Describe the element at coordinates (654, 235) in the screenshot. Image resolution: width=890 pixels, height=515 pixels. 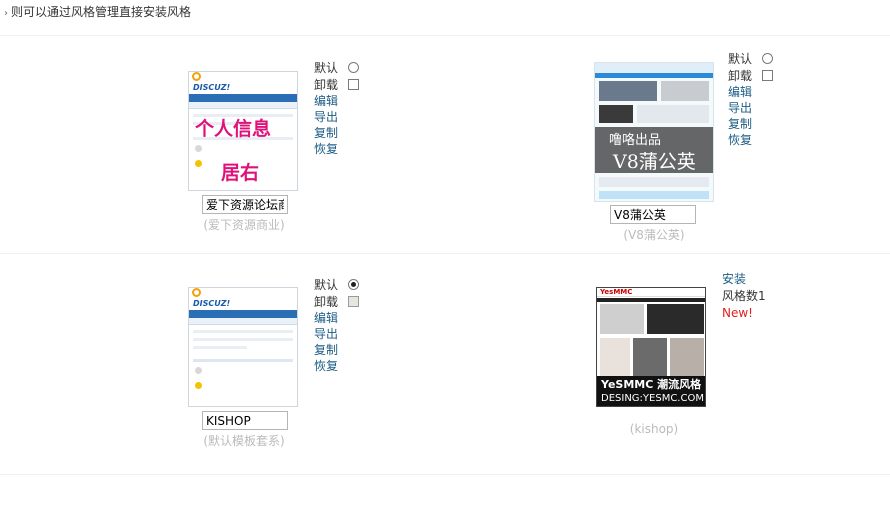
I see `style-subtitle: (V8蒲公英)` at that location.